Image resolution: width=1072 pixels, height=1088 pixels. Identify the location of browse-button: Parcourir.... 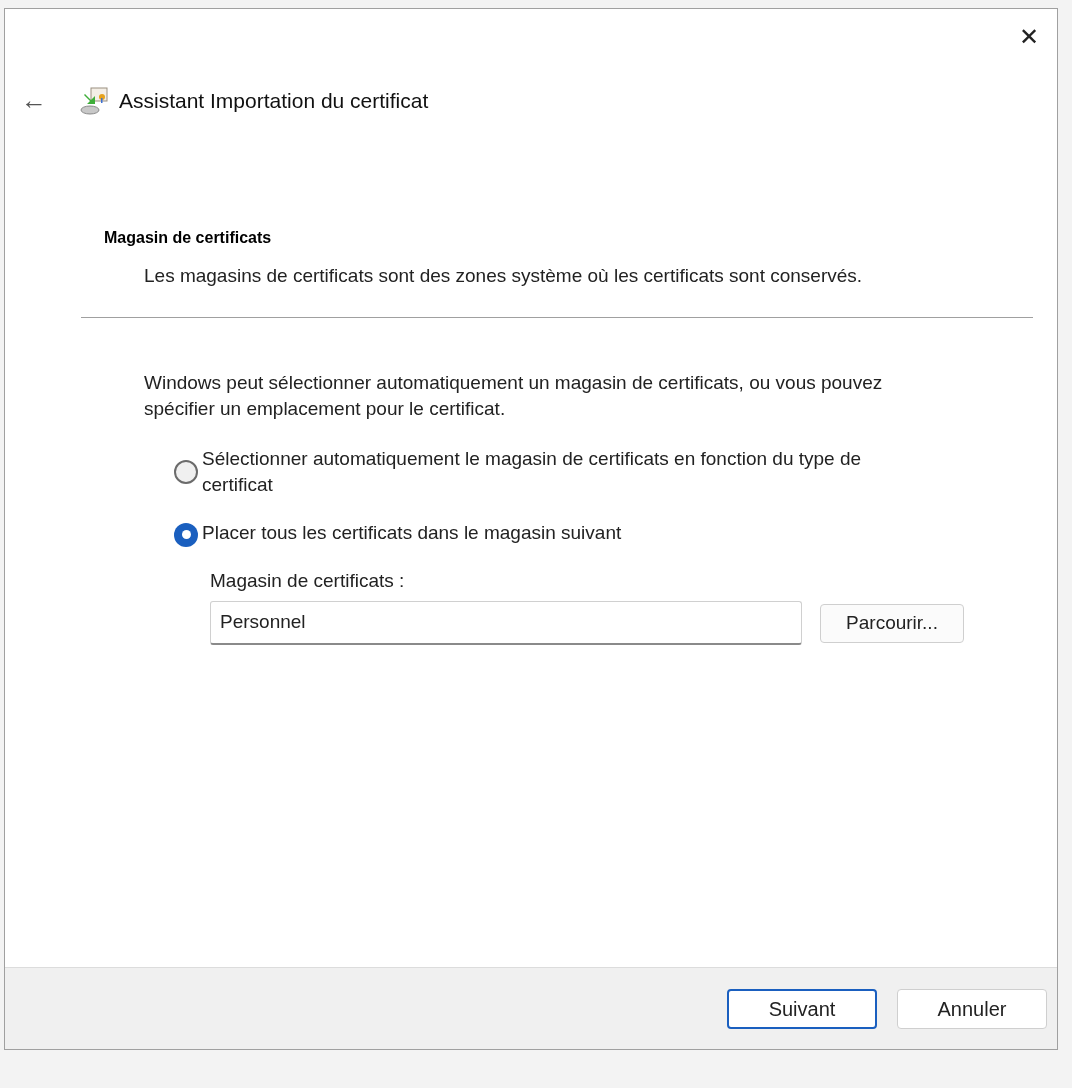
(892, 623).